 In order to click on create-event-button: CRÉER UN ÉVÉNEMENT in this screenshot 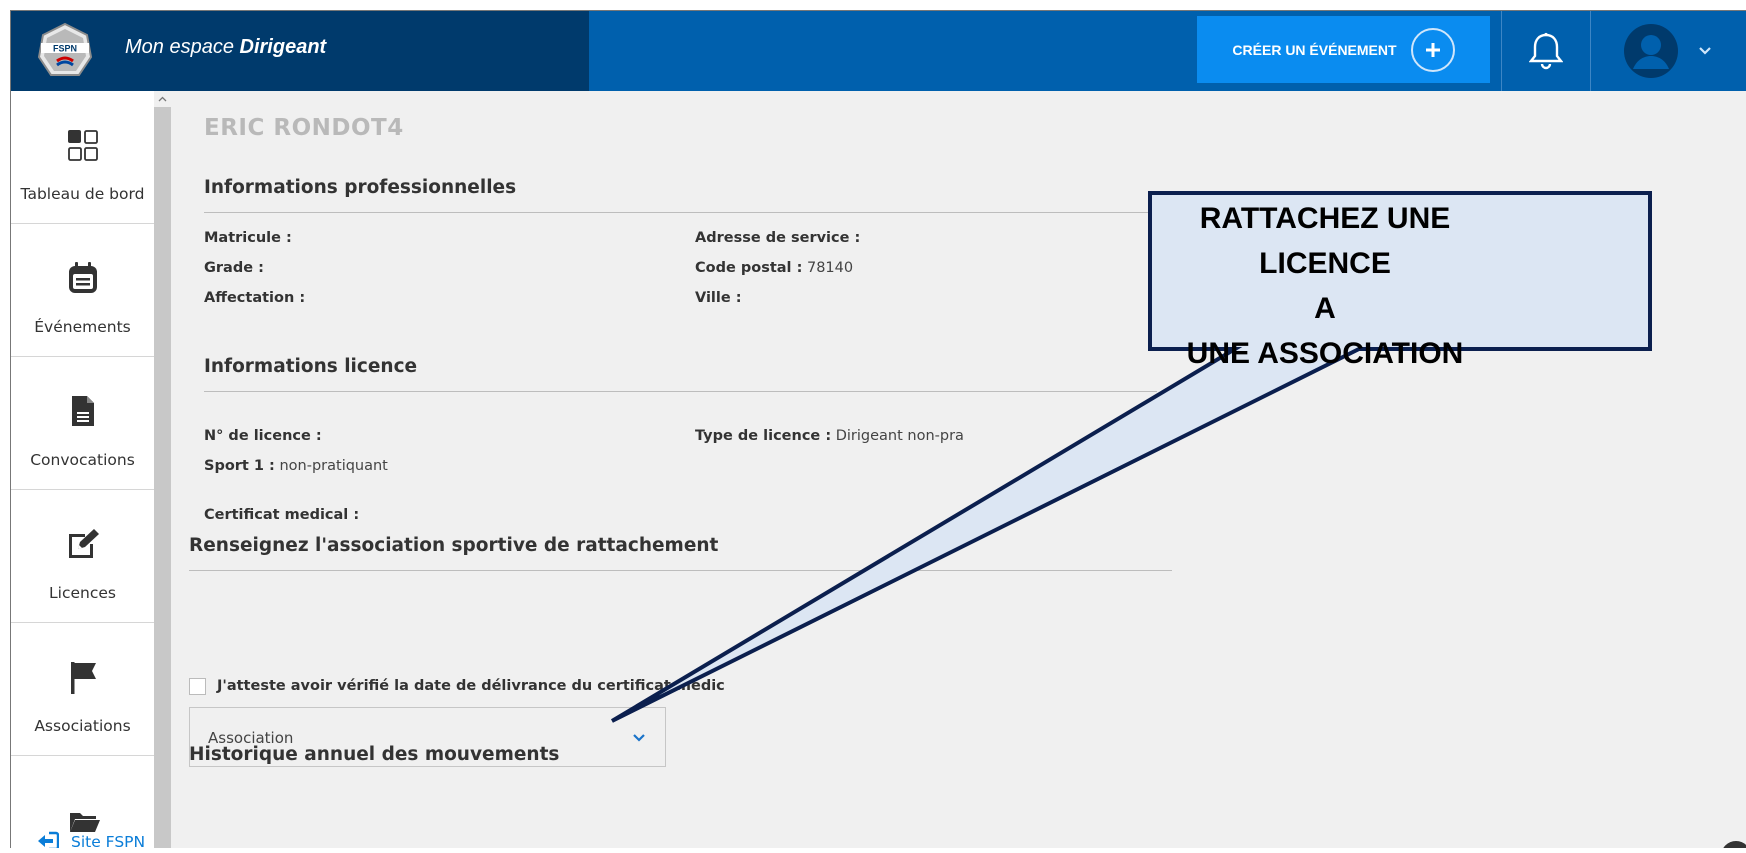, I will do `click(1343, 49)`.